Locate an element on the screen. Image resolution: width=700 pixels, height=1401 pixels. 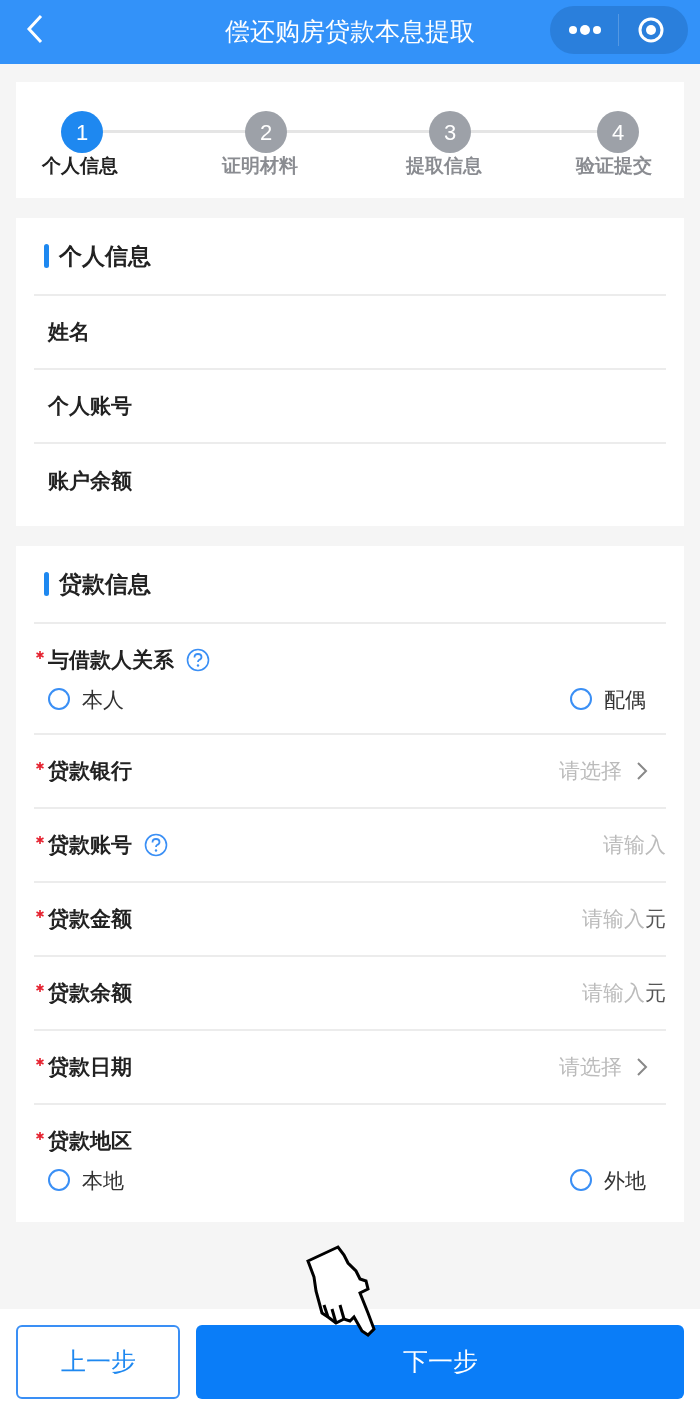
previous-button: 上一步 is located at coordinates (98, 1362).